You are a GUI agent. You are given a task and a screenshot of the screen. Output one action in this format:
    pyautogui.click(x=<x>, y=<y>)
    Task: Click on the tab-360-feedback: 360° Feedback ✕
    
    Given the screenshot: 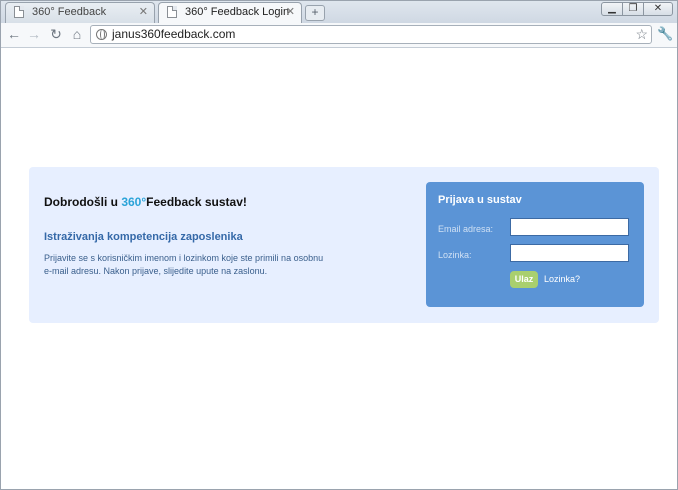 What is the action you would take?
    pyautogui.click(x=80, y=12)
    